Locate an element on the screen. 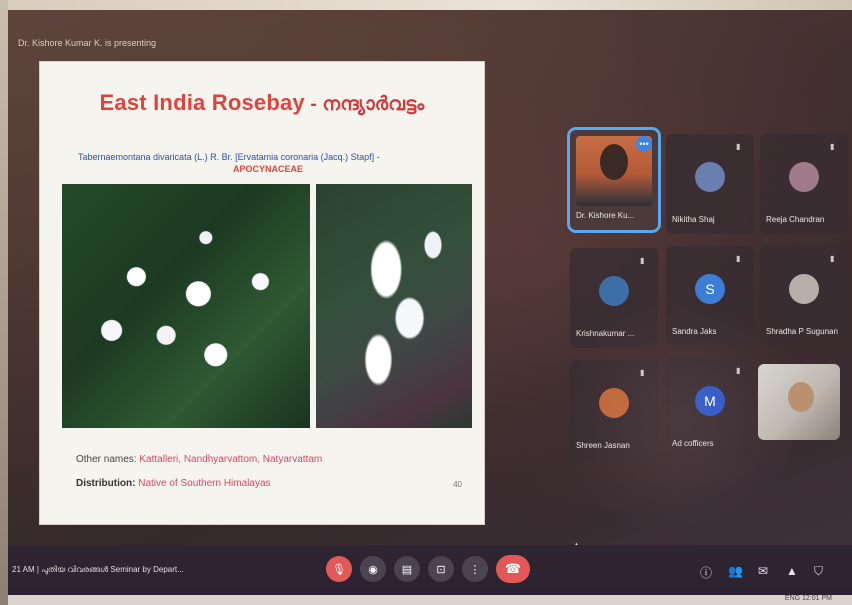 This screenshot has height=605, width=852. chat-button: ✉ is located at coordinates (763, 571).